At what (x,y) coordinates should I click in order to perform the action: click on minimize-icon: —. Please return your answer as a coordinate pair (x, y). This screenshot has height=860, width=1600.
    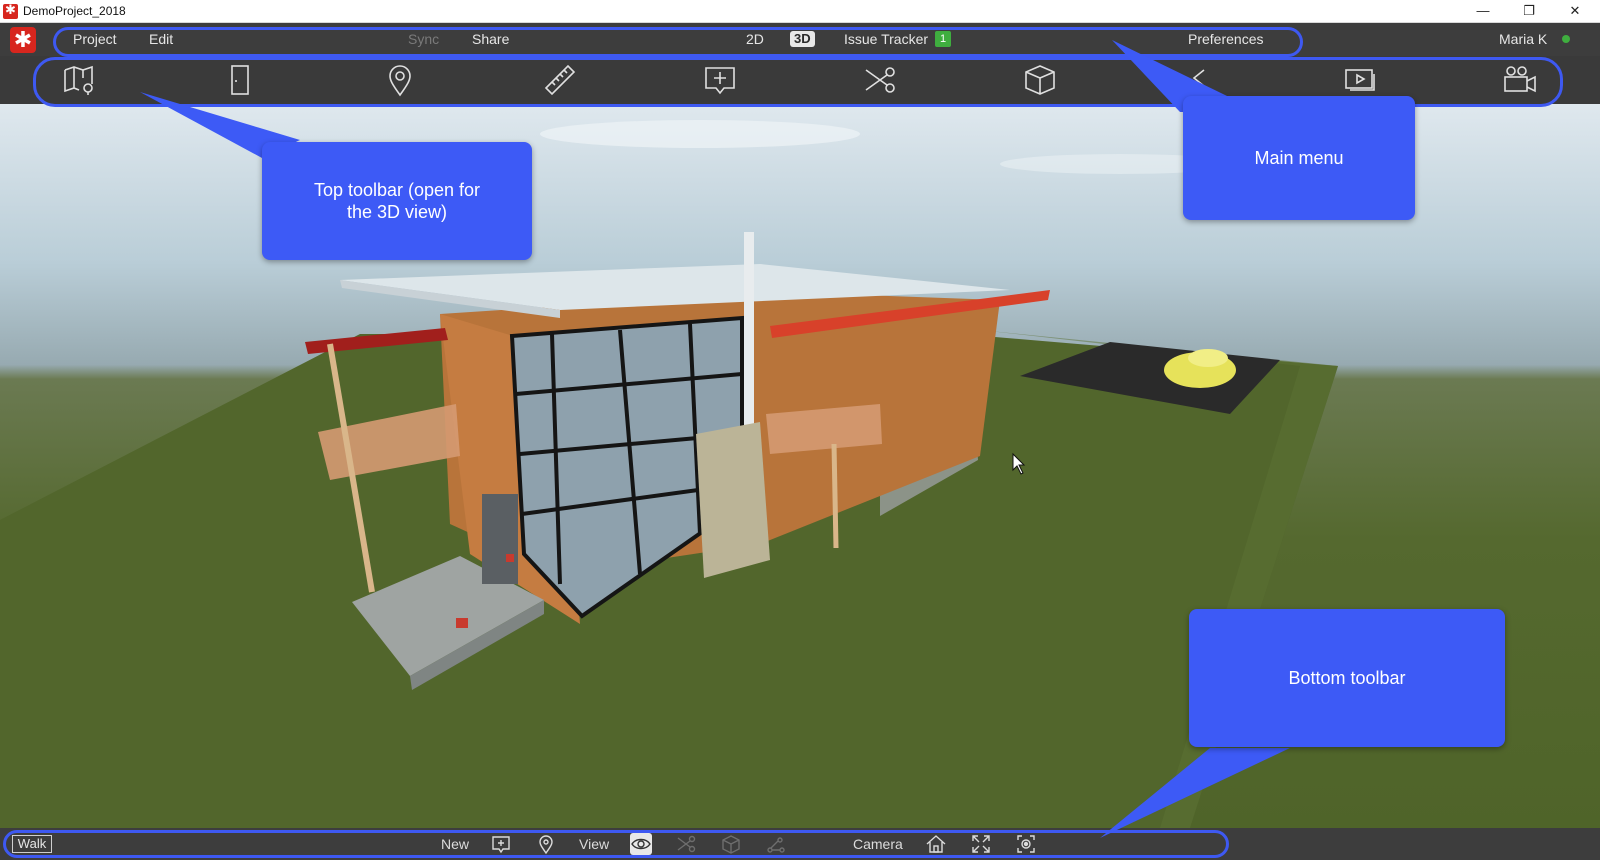
    Looking at the image, I should click on (1483, 11).